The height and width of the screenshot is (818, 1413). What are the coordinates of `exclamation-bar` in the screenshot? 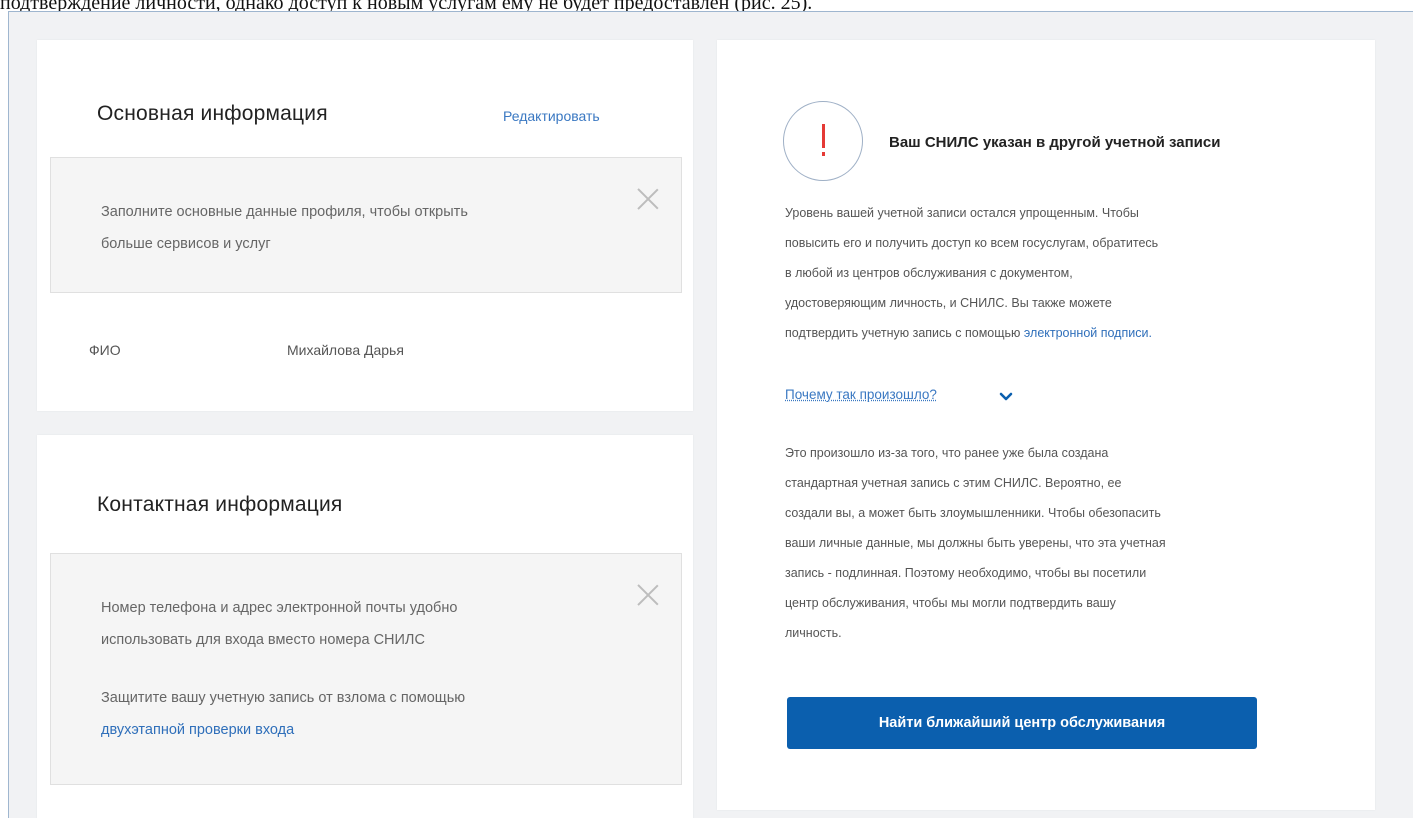 It's located at (823, 136).